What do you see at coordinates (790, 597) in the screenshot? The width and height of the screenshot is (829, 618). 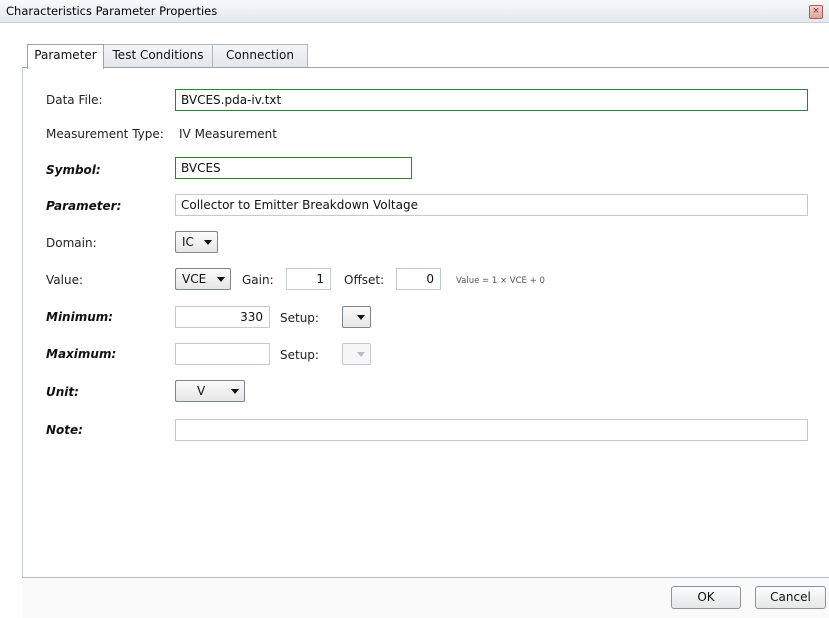 I see `cancel-button: Cancel` at bounding box center [790, 597].